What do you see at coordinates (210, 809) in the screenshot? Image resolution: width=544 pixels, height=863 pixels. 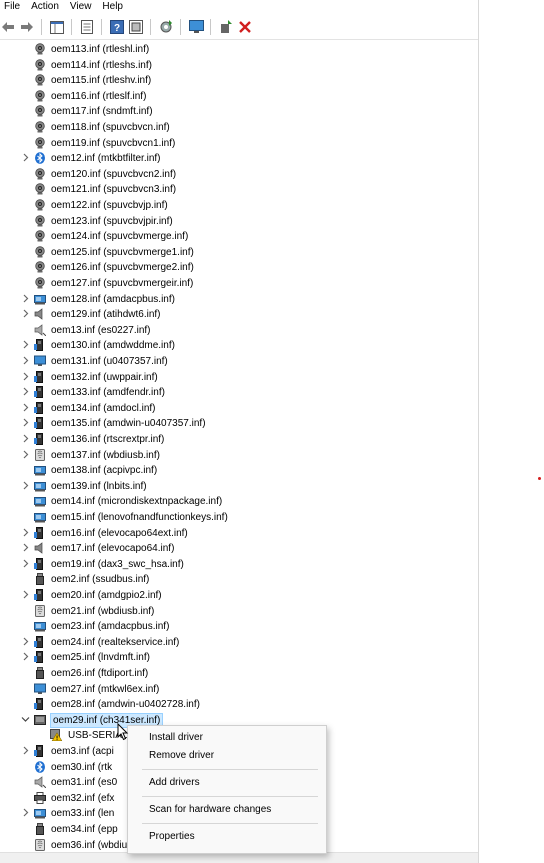 I see `scan-for-hardware-changes-menu-item: Scan for hardware changes` at bounding box center [210, 809].